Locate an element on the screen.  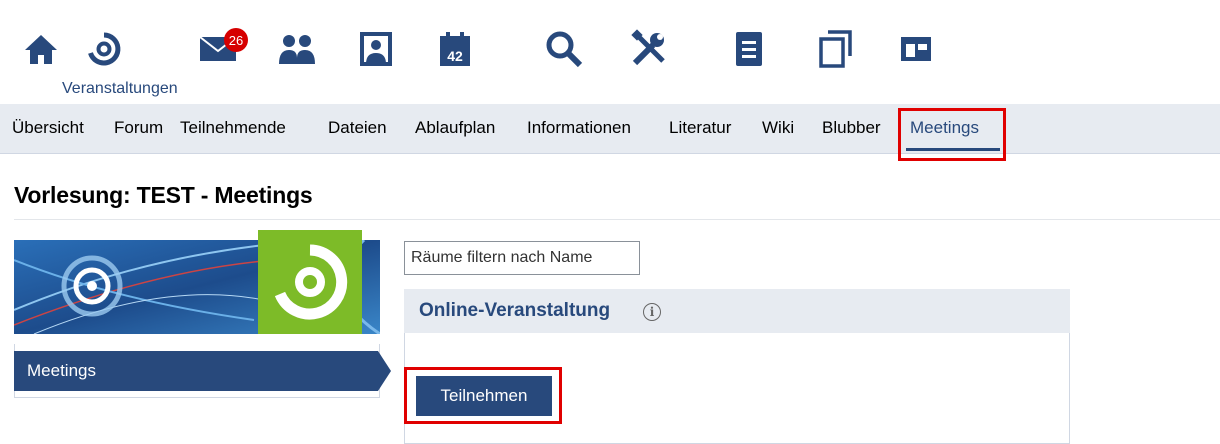
tab-meetings: Meetings is located at coordinates (944, 128).